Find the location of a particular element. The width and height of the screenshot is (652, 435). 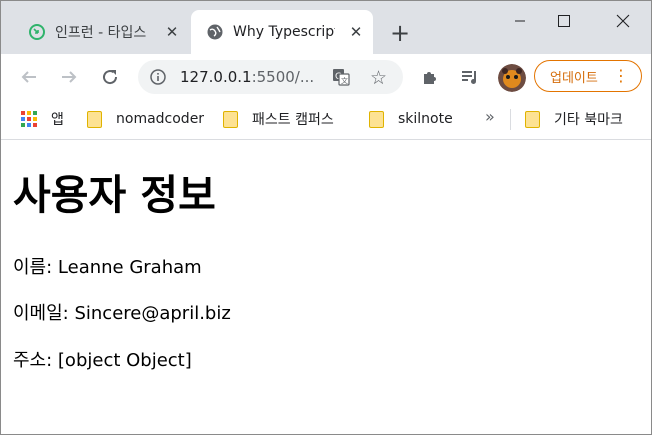

bookmark-label: 패스트 캠퍼스 is located at coordinates (293, 120).